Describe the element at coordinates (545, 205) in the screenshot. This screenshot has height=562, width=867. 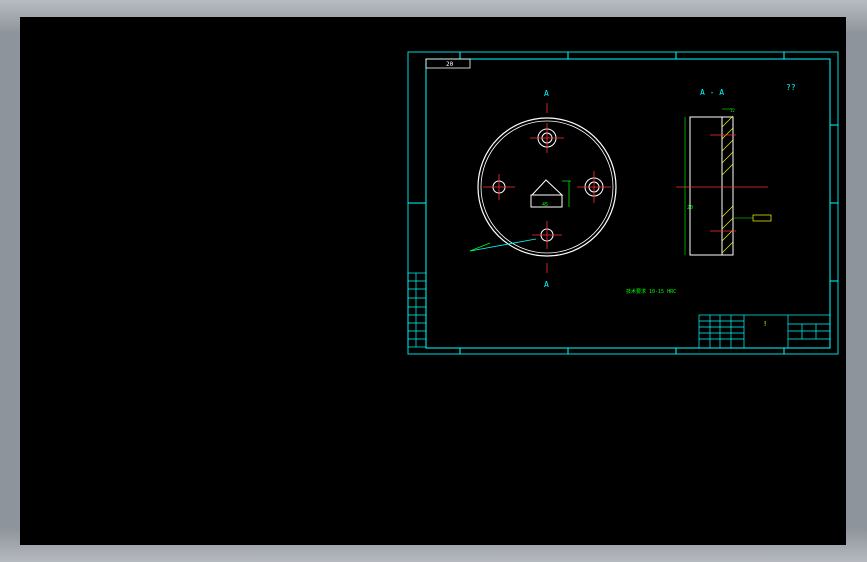
I see `slot-dim: 45` at that location.